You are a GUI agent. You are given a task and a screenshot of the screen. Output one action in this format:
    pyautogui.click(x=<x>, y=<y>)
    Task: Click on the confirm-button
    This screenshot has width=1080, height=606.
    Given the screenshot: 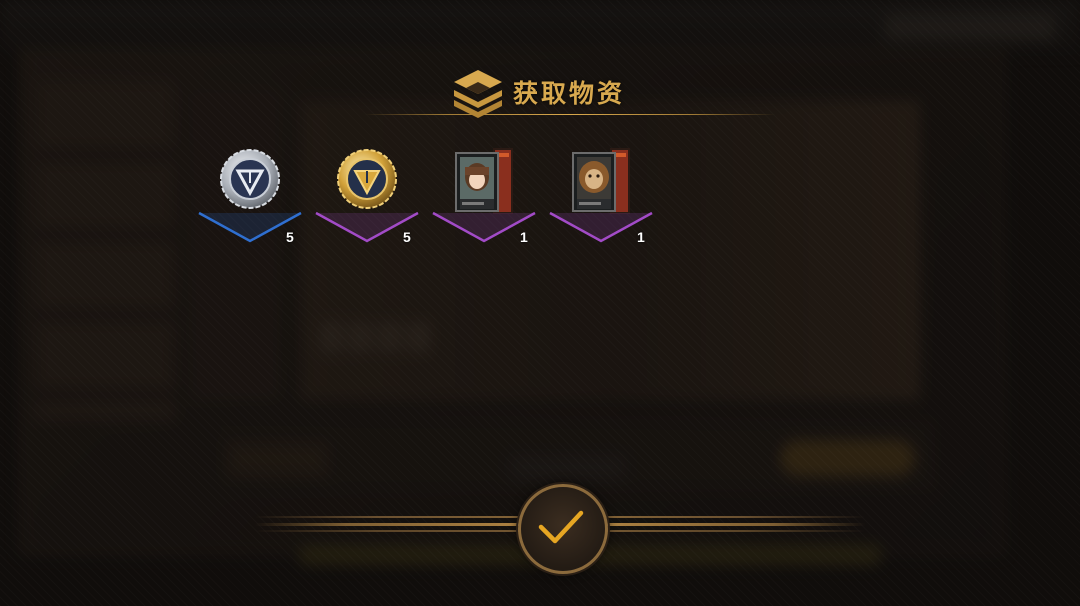 What is the action you would take?
    pyautogui.click(x=563, y=529)
    